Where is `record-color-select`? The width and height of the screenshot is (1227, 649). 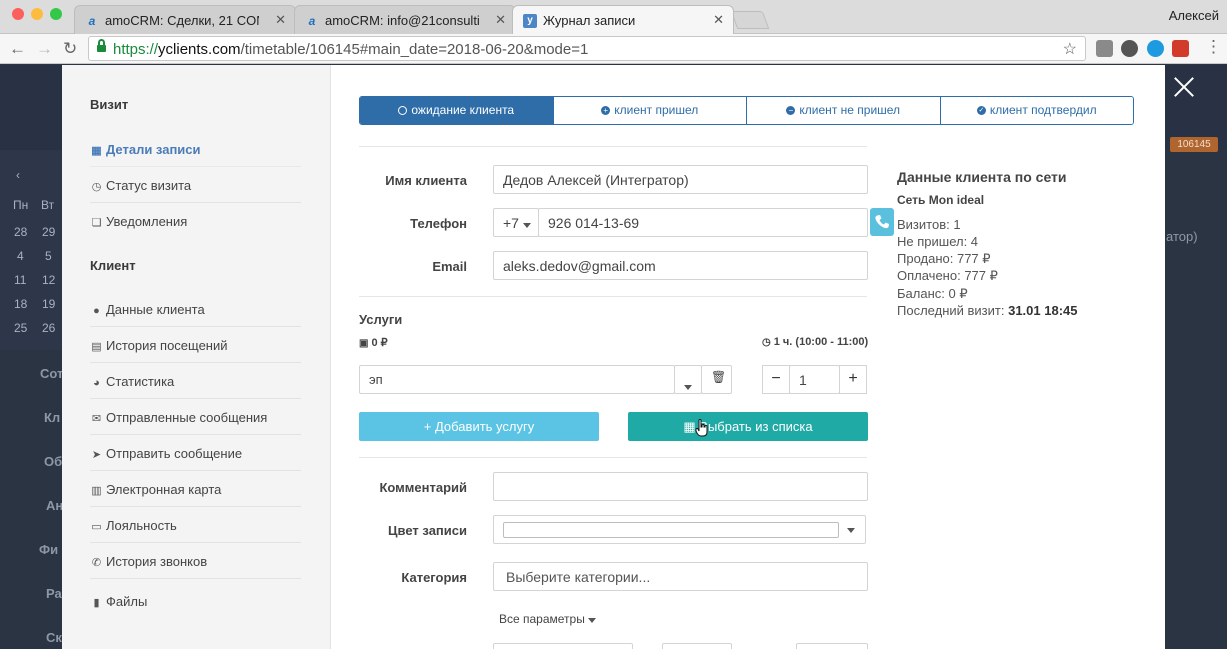 record-color-select is located at coordinates (679, 529).